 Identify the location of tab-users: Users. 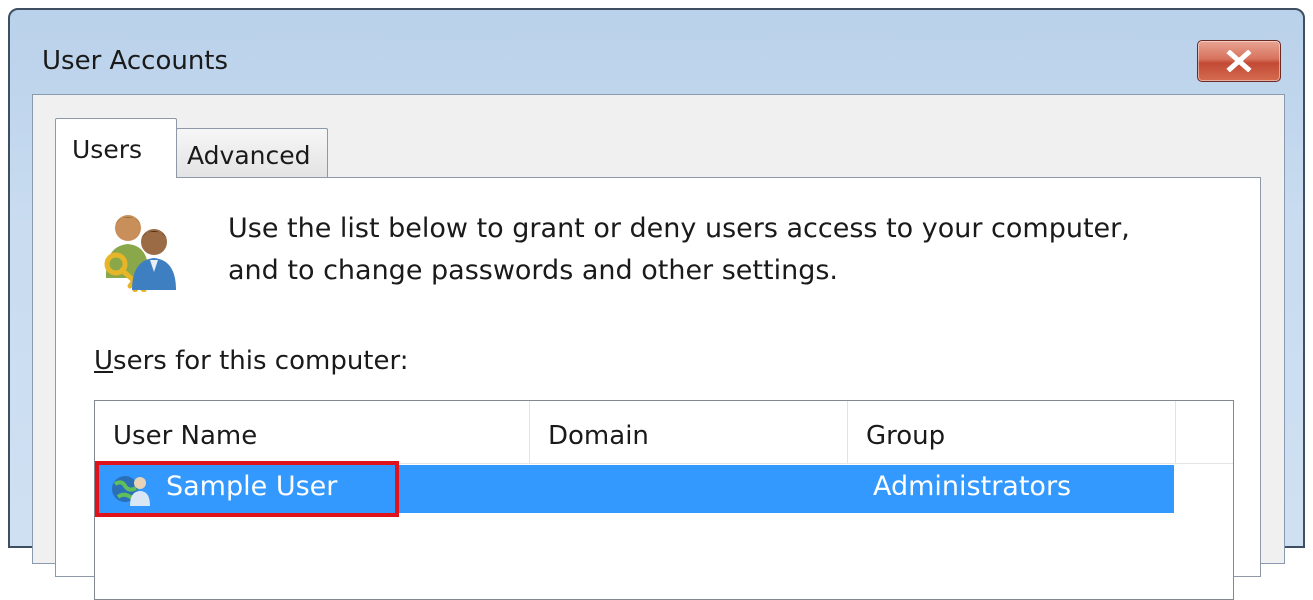
(116, 148).